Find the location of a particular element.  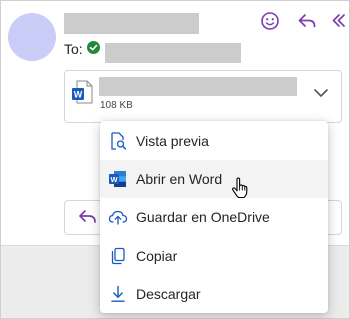

redacted-sender-name is located at coordinates (131, 23).